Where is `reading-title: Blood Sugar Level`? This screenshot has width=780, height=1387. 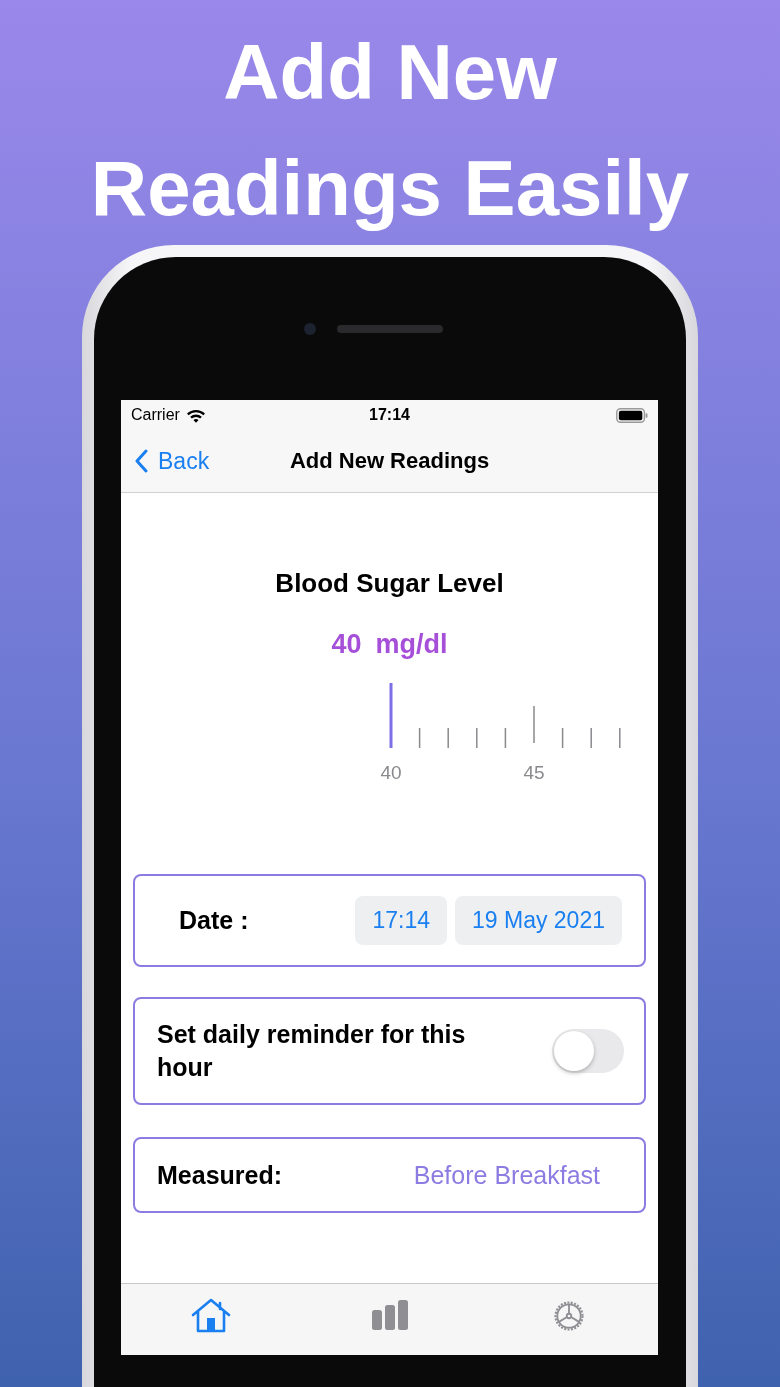 reading-title: Blood Sugar Level is located at coordinates (389, 583).